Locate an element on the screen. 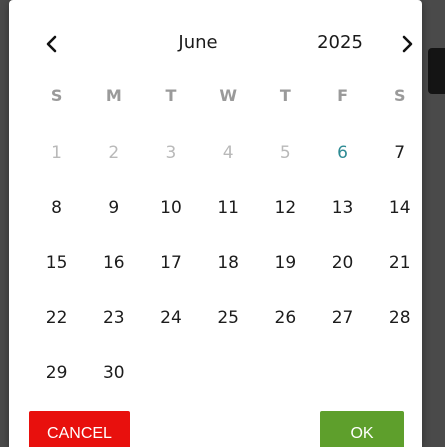  weekday-label: W is located at coordinates (228, 95).